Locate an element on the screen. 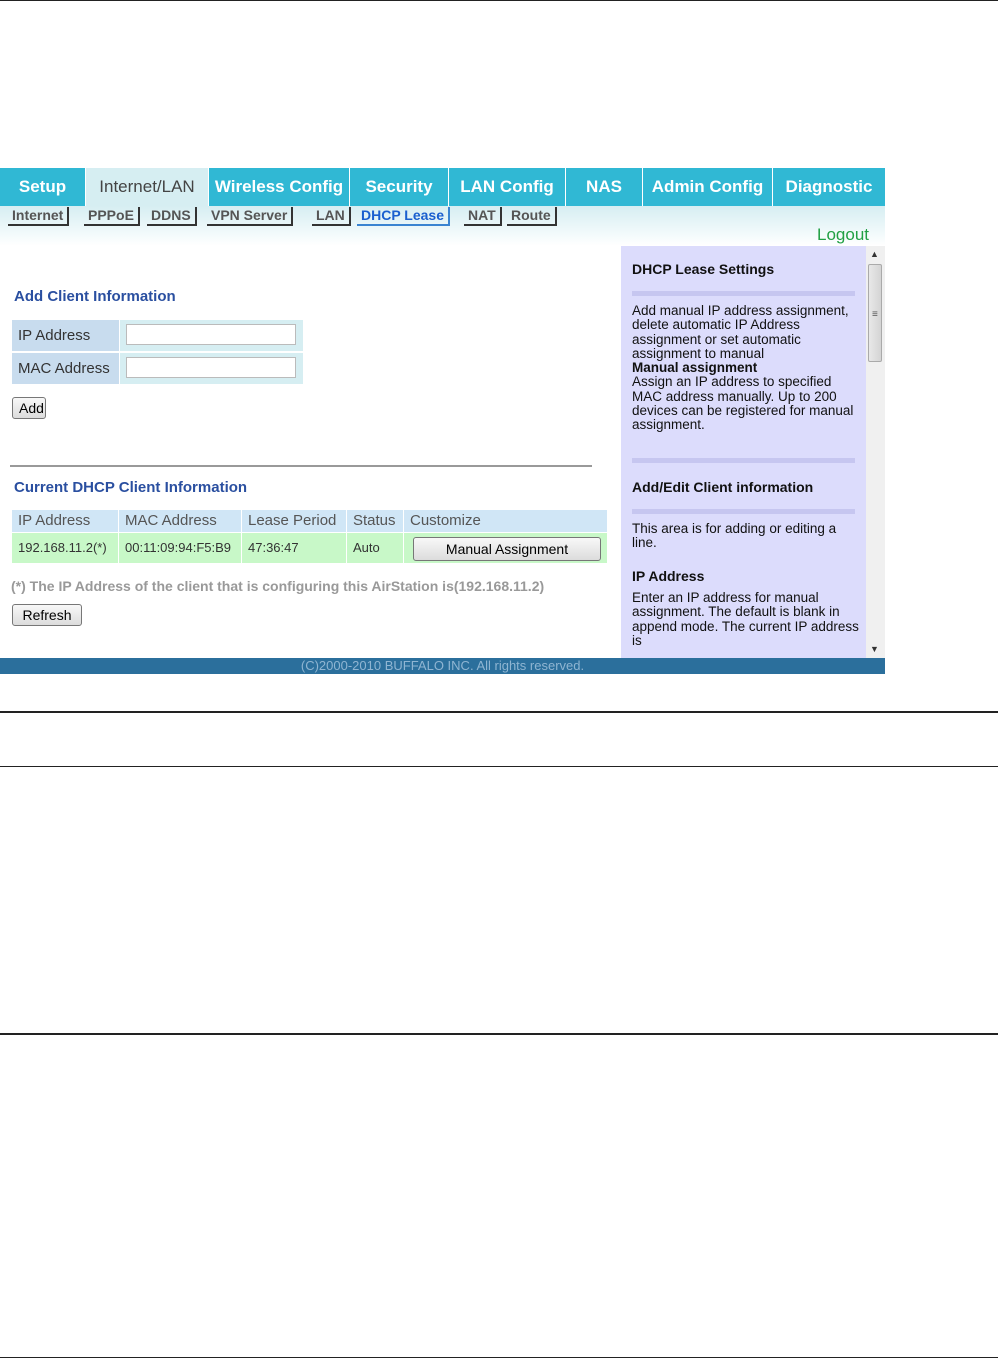  column-header-mac: MAC Address is located at coordinates (180, 521).